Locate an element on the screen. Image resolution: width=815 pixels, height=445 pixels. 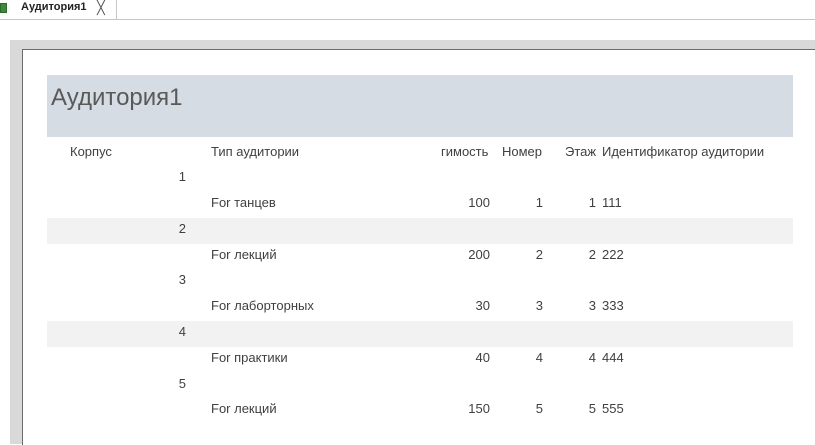
header-room-type: Тип аудитории is located at coordinates (255, 151).